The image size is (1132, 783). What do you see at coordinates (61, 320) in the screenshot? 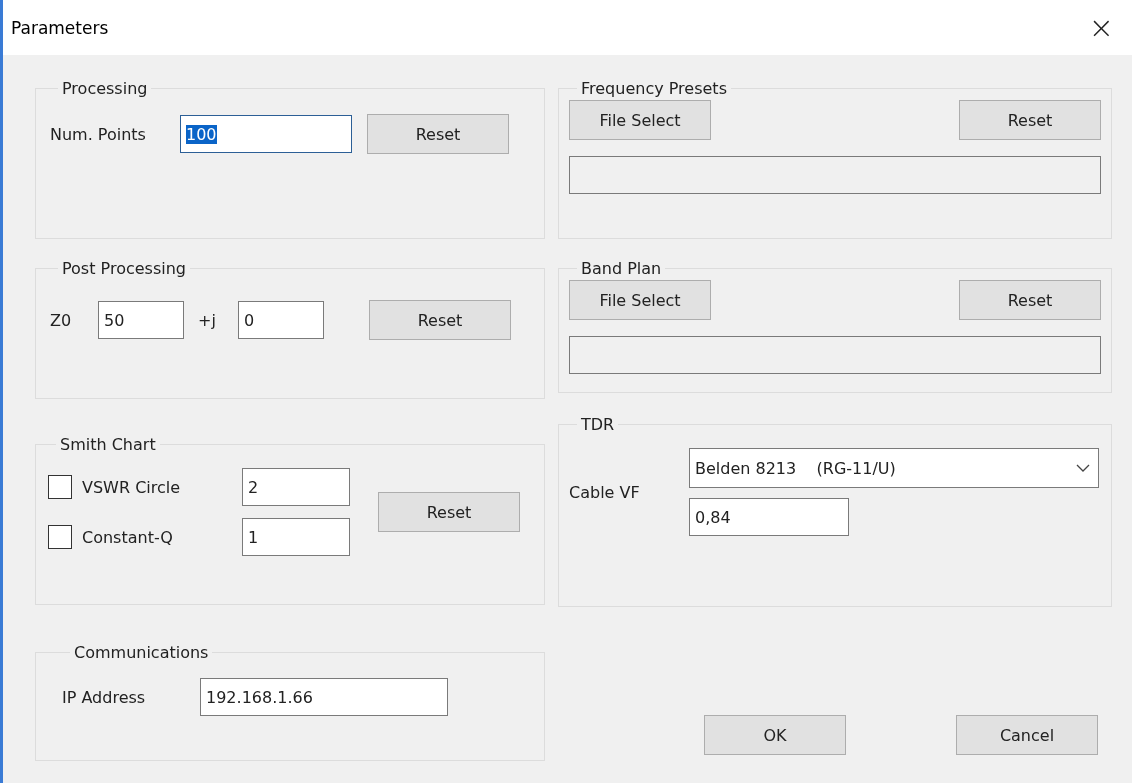
I see `field-label: Z0` at bounding box center [61, 320].